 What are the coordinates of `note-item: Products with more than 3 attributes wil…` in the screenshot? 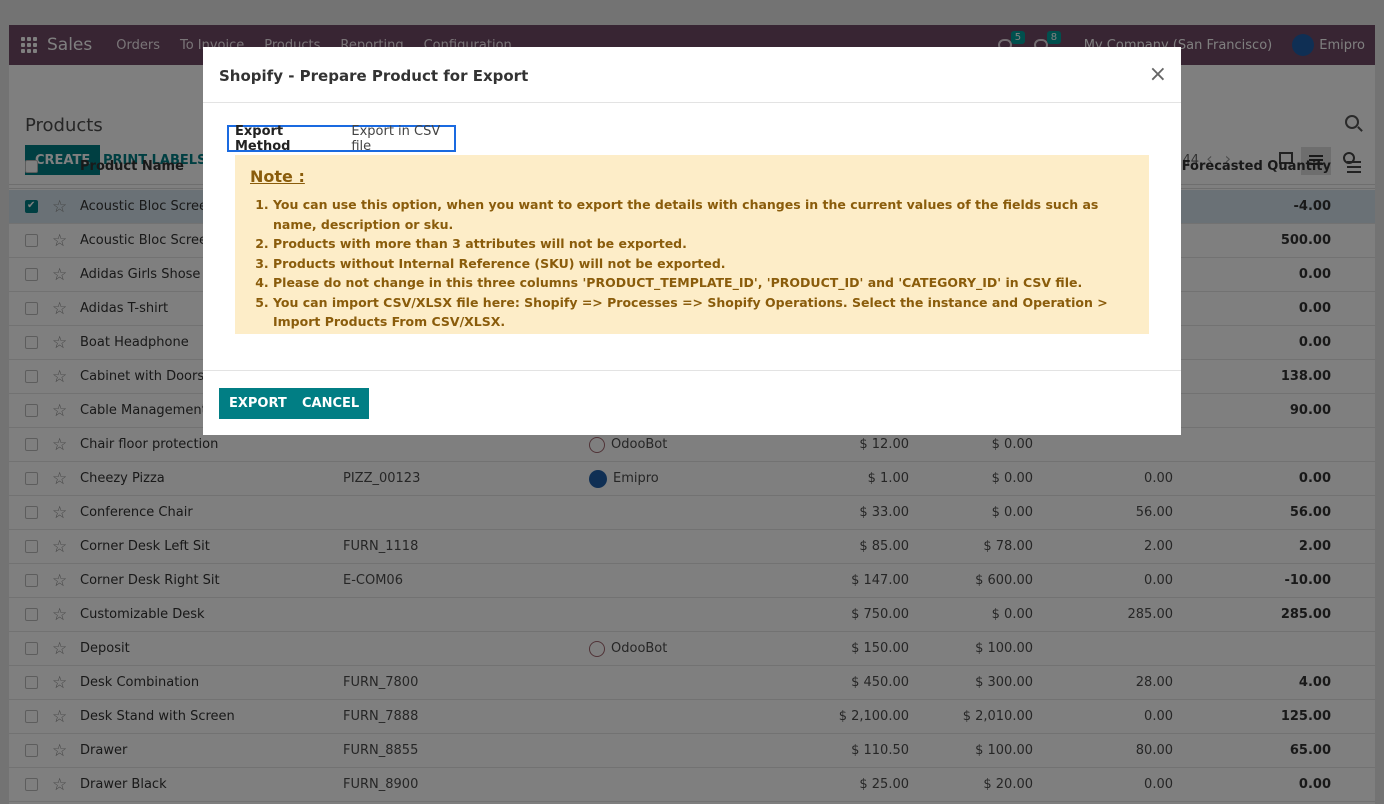 It's located at (705, 244).